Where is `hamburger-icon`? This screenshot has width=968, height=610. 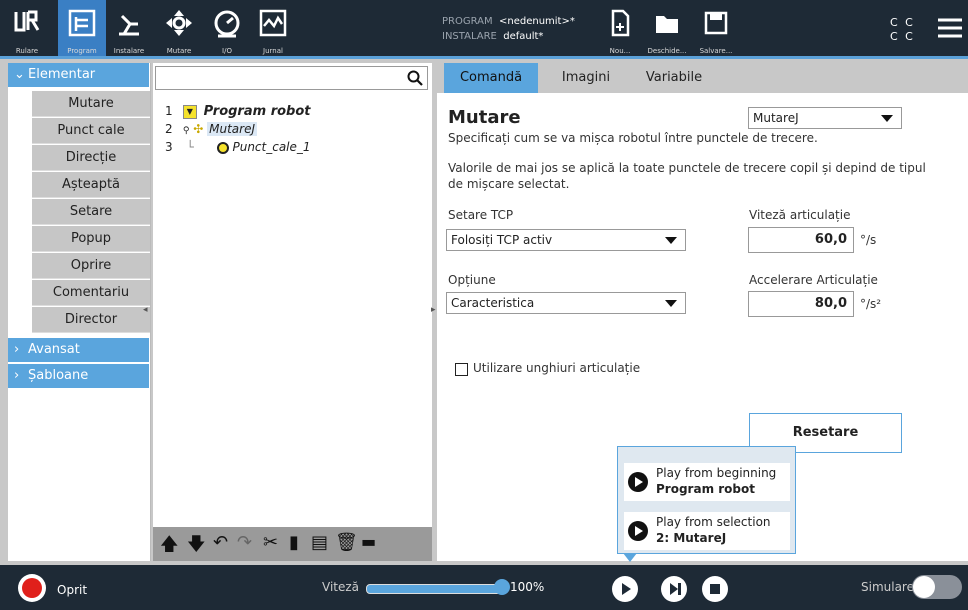 hamburger-icon is located at coordinates (950, 28).